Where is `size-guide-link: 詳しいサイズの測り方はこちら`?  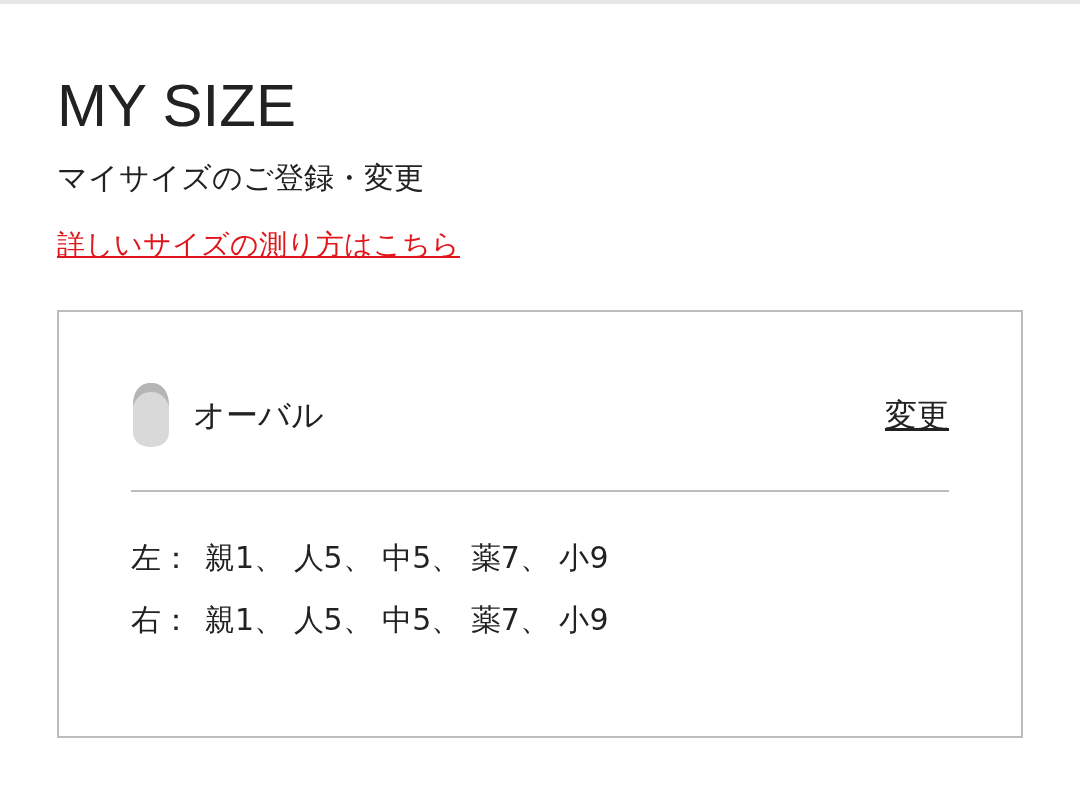
size-guide-link: 詳しいサイズの測り方はこちら is located at coordinates (258, 245).